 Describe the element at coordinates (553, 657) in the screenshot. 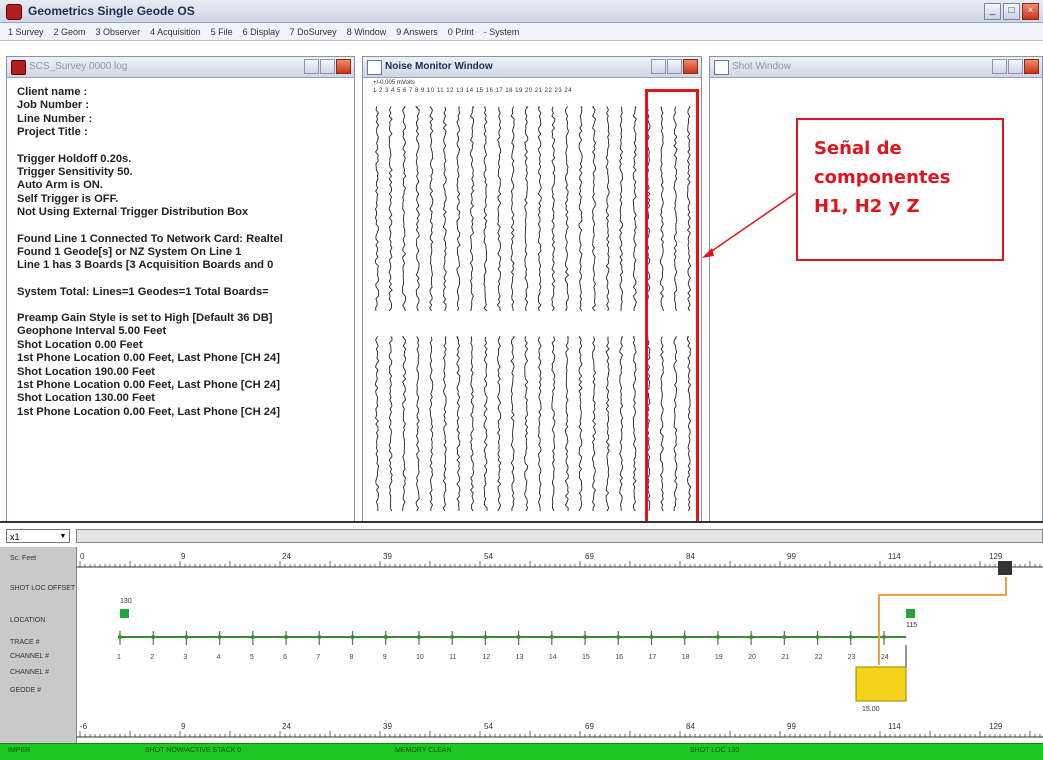

I see `trace-number: 14` at that location.